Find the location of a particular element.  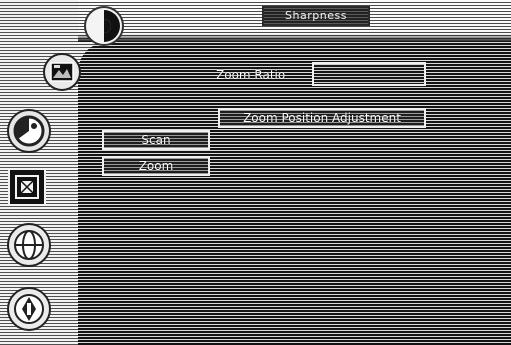

brightness-icon is located at coordinates (104, 26).